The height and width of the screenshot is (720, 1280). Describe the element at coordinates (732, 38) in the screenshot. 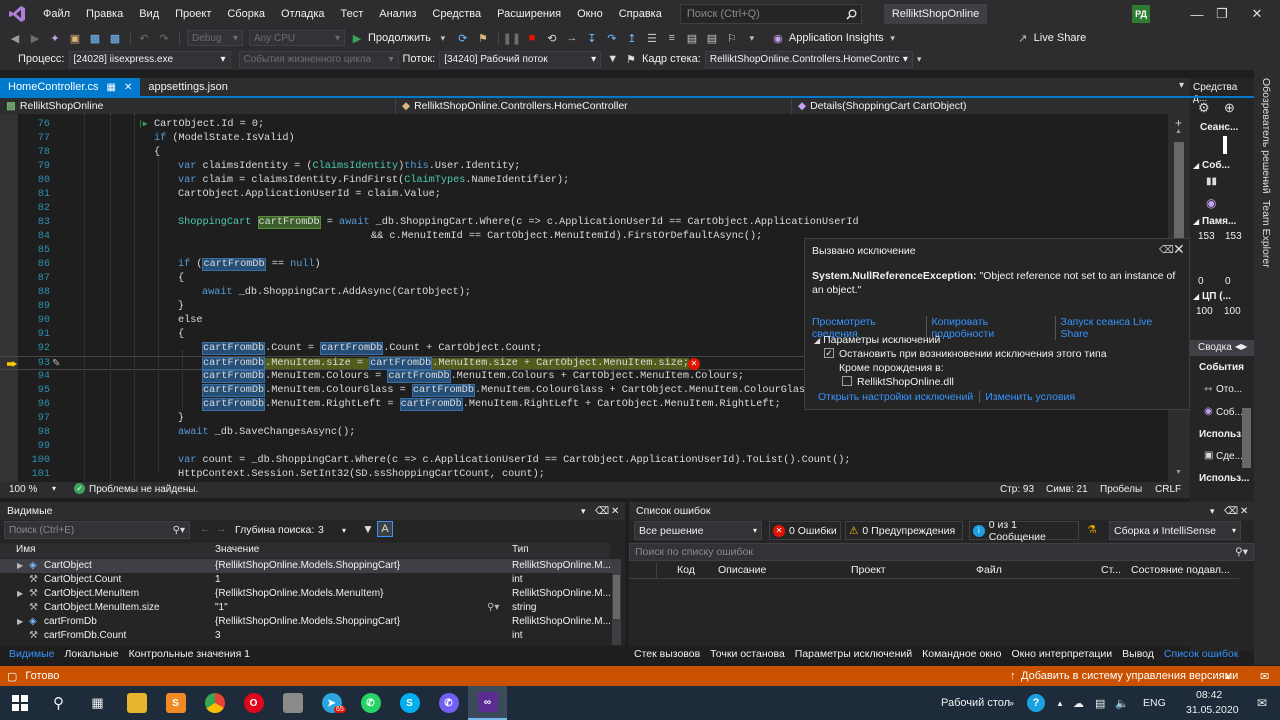

I see `bookmark-icon: ⚐` at that location.